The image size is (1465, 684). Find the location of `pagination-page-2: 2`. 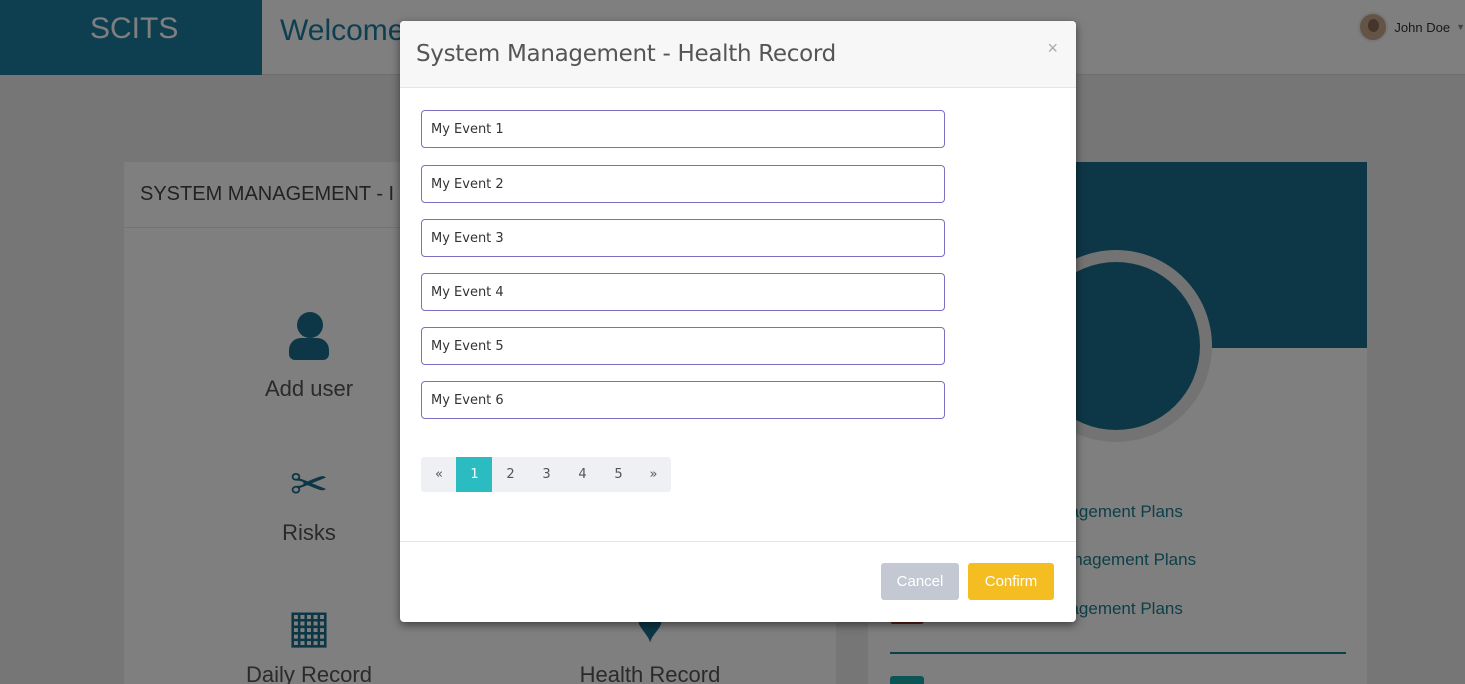

pagination-page-2: 2 is located at coordinates (510, 474).